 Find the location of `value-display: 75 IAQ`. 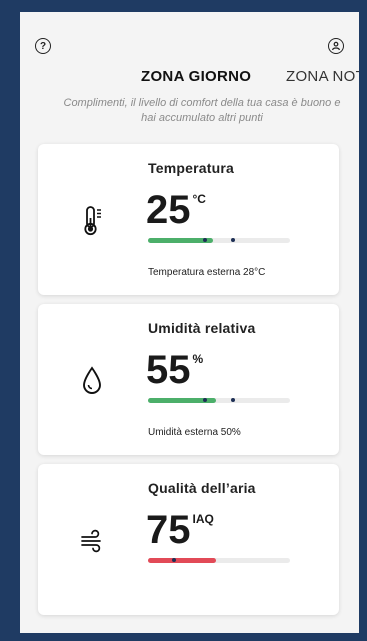

value-display: 75 IAQ is located at coordinates (180, 530).